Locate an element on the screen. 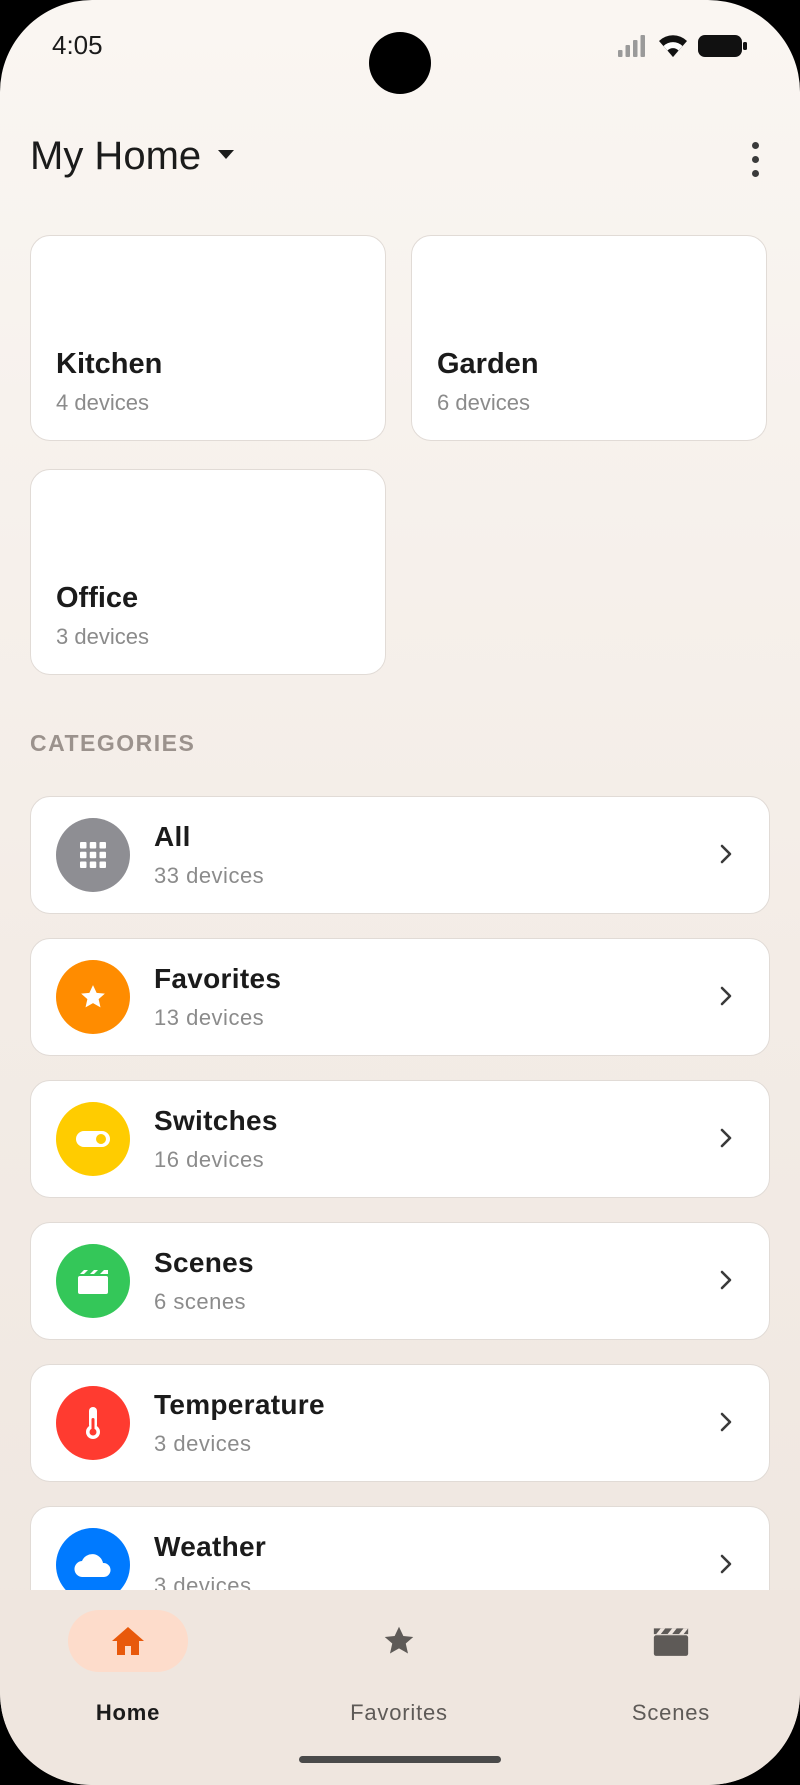 The image size is (800, 1785). nav-item-scenes: Scenes is located at coordinates (671, 1667).